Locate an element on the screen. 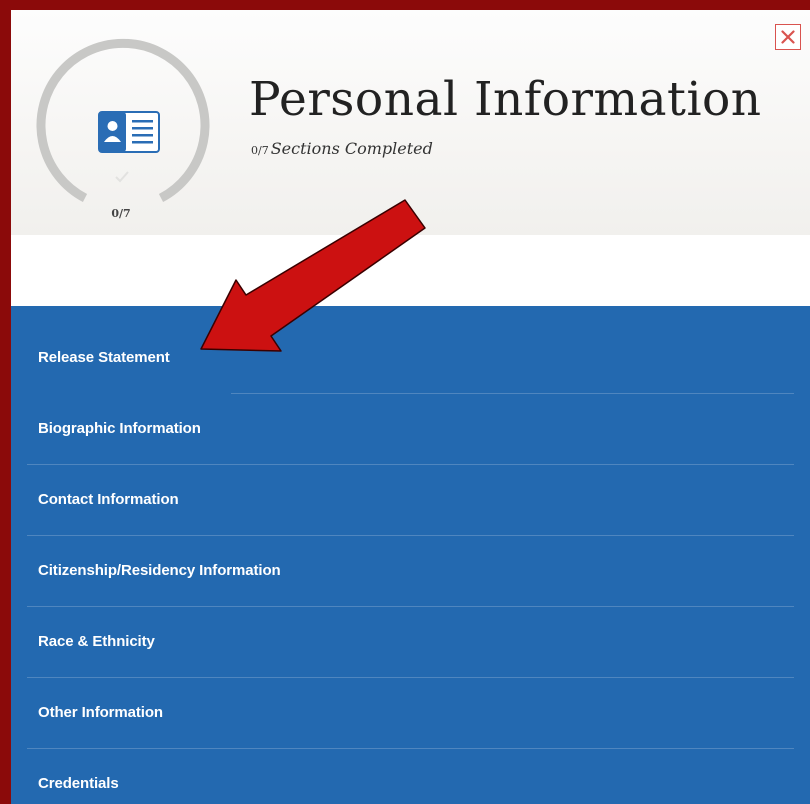 The image size is (810, 804). sections-completed-status: 0/7 Sections Completed is located at coordinates (342, 148).